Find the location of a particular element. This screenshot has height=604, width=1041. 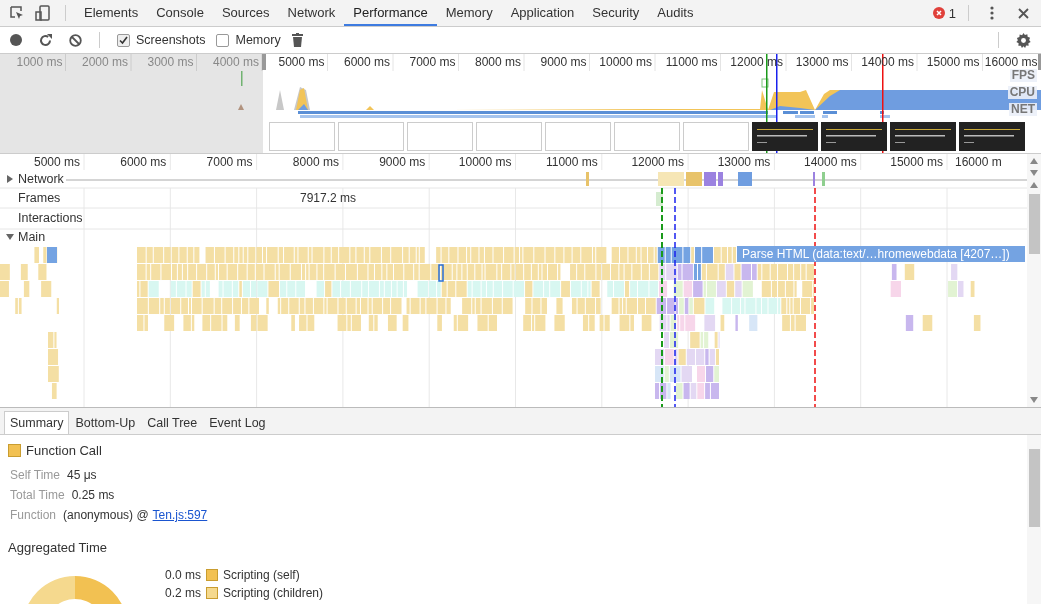

event-title: Function Call is located at coordinates (64, 450).